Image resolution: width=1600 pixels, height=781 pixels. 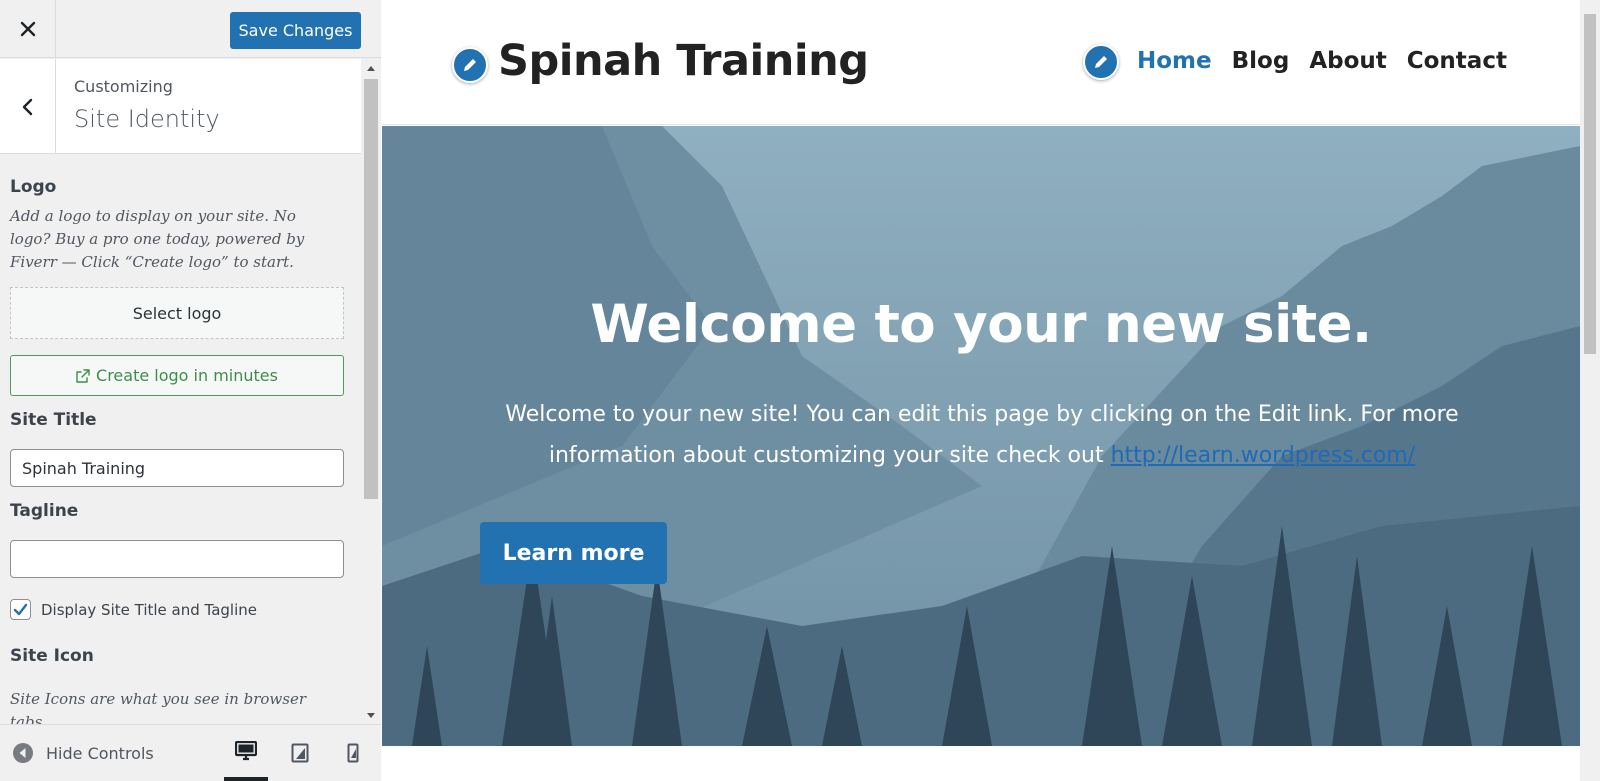 What do you see at coordinates (123, 86) in the screenshot?
I see `breadcrumb: Customizing` at bounding box center [123, 86].